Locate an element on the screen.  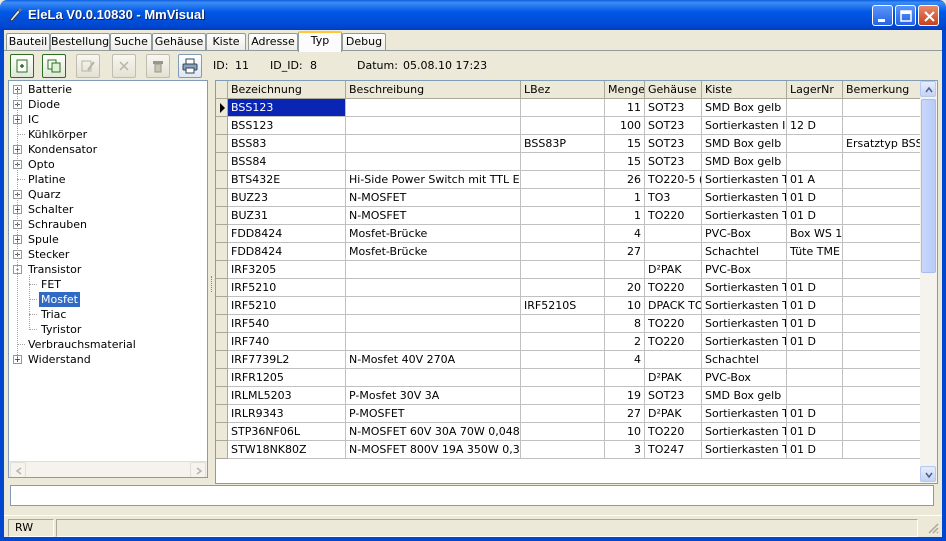
cell-kiste: PVC-Box is located at coordinates (744, 378).